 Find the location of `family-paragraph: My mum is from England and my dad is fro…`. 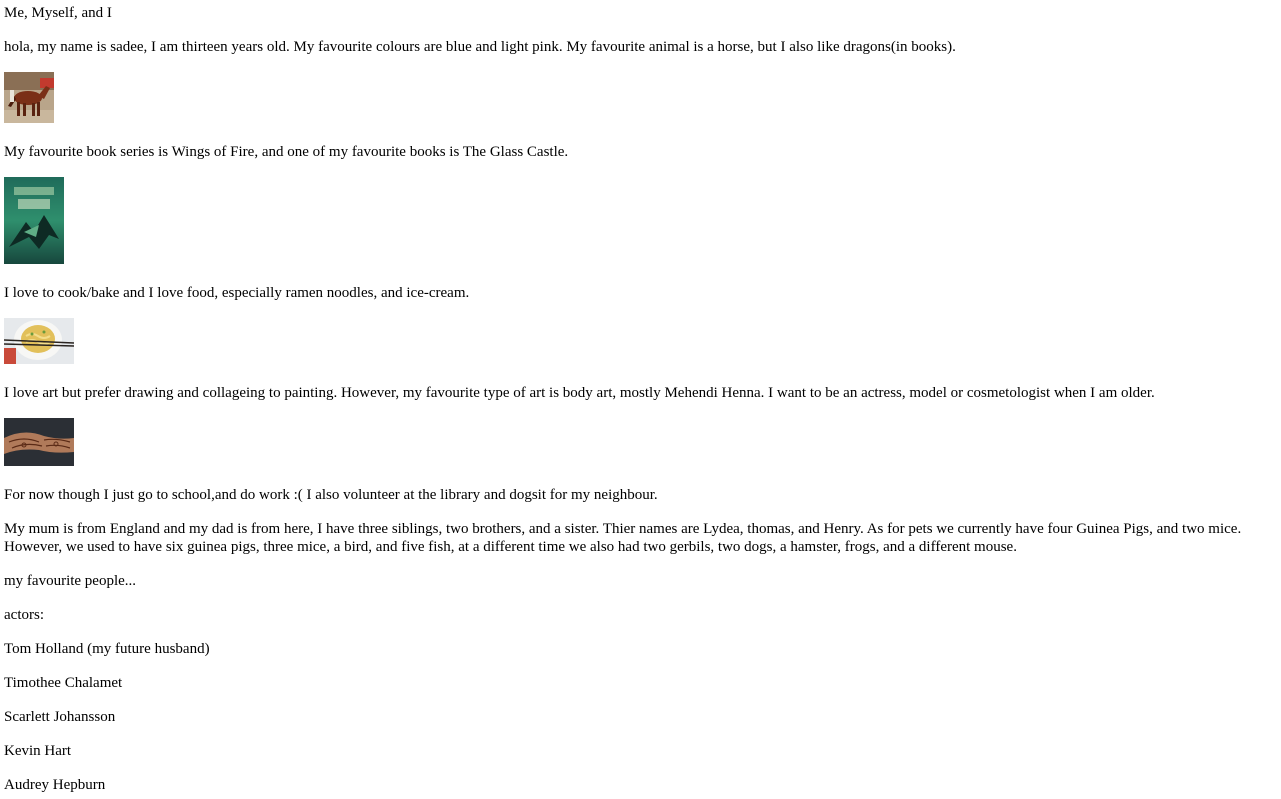

family-paragraph: My mum is from England and my dad is fro… is located at coordinates (623, 538).